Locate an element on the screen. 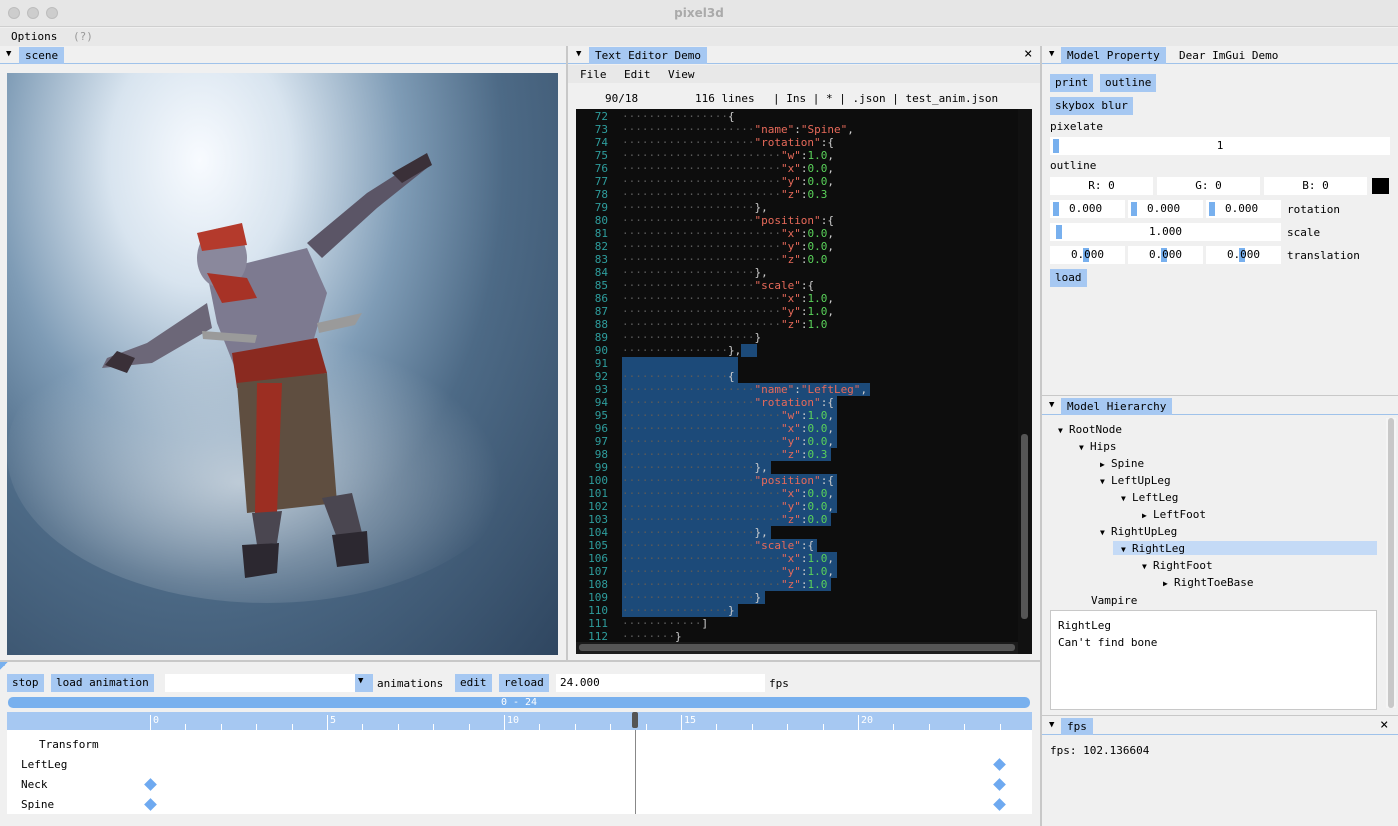  code-line: 100 ····················"position":{ is located at coordinates (797, 480).